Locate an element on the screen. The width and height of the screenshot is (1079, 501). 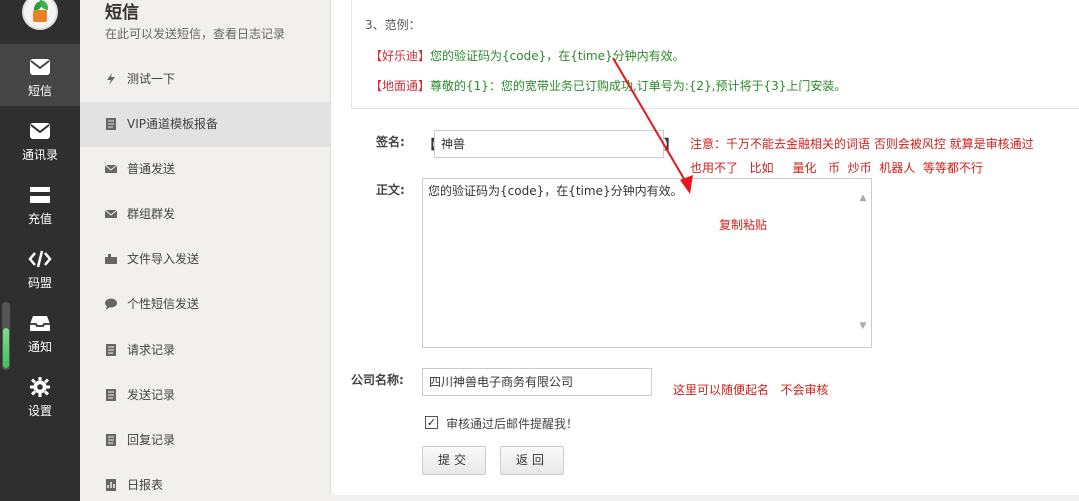
rail-item-recharge: 充值 is located at coordinates (40, 203).